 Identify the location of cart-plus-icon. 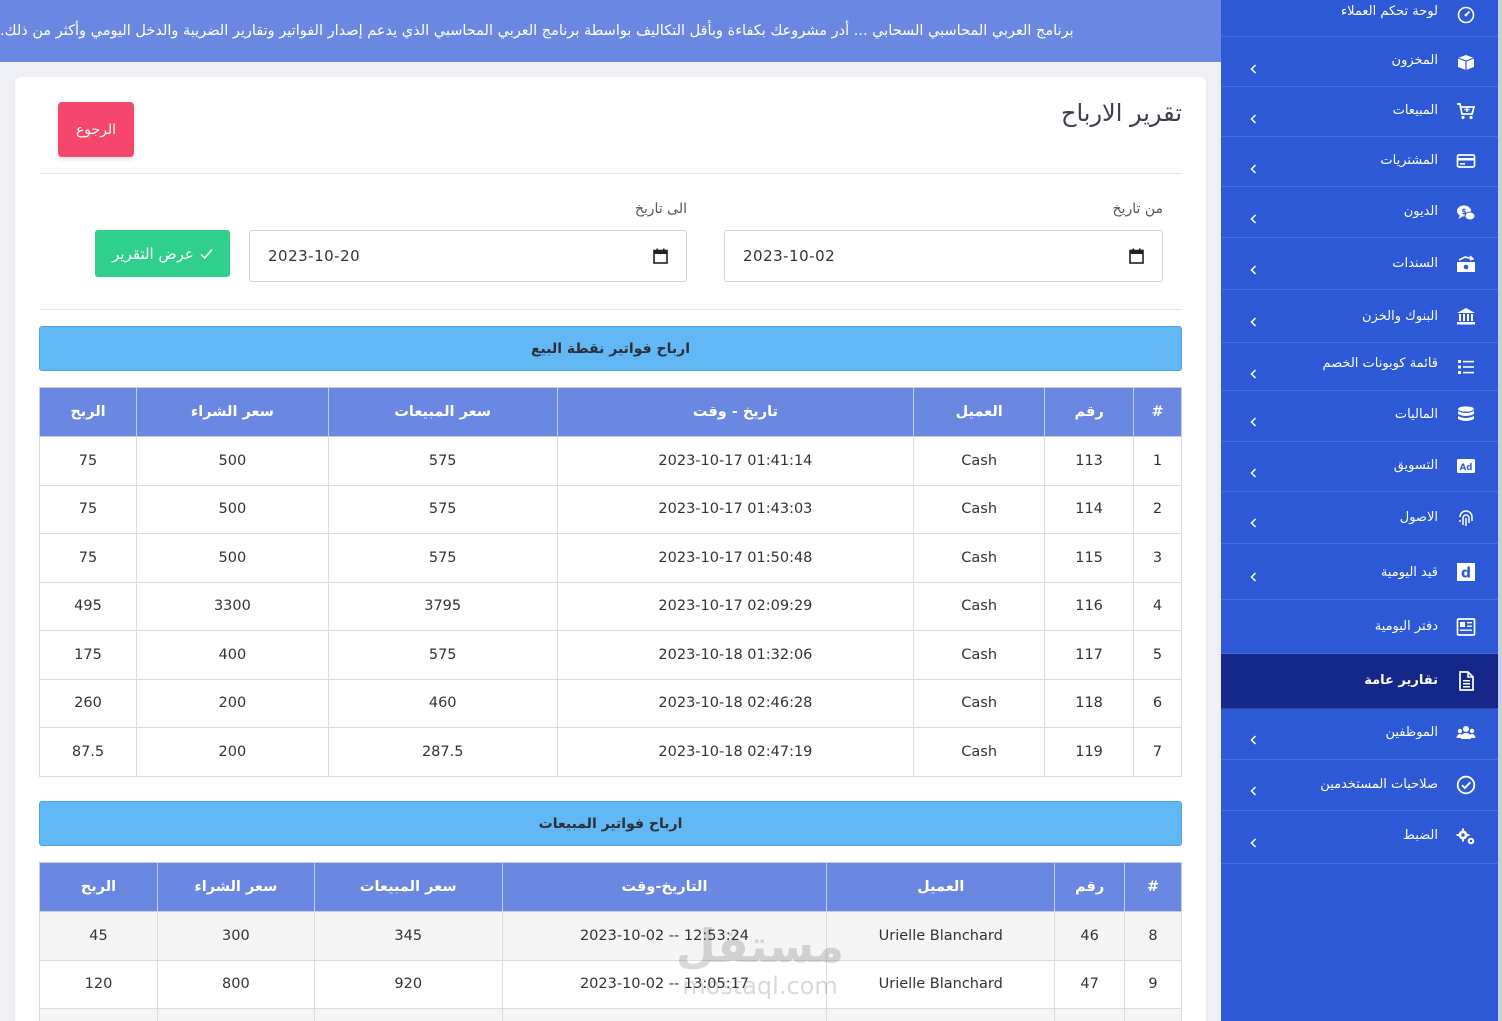
(1466, 111).